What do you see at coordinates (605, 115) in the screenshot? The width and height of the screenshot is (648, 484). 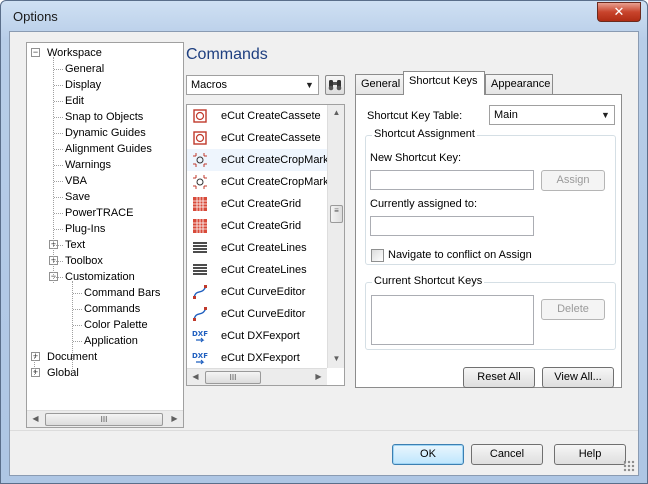 I see `chevron-down-icon: ▼` at bounding box center [605, 115].